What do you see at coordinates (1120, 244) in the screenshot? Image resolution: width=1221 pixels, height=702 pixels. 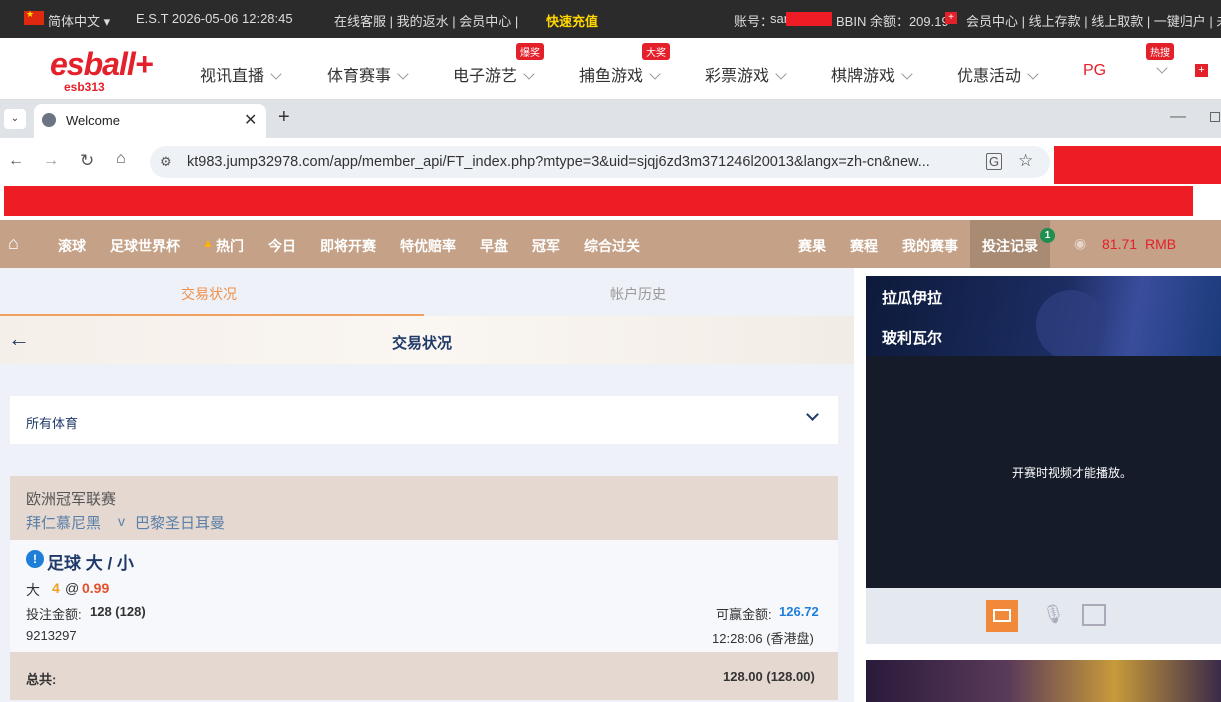 I see `balance-value: 81.71` at bounding box center [1120, 244].